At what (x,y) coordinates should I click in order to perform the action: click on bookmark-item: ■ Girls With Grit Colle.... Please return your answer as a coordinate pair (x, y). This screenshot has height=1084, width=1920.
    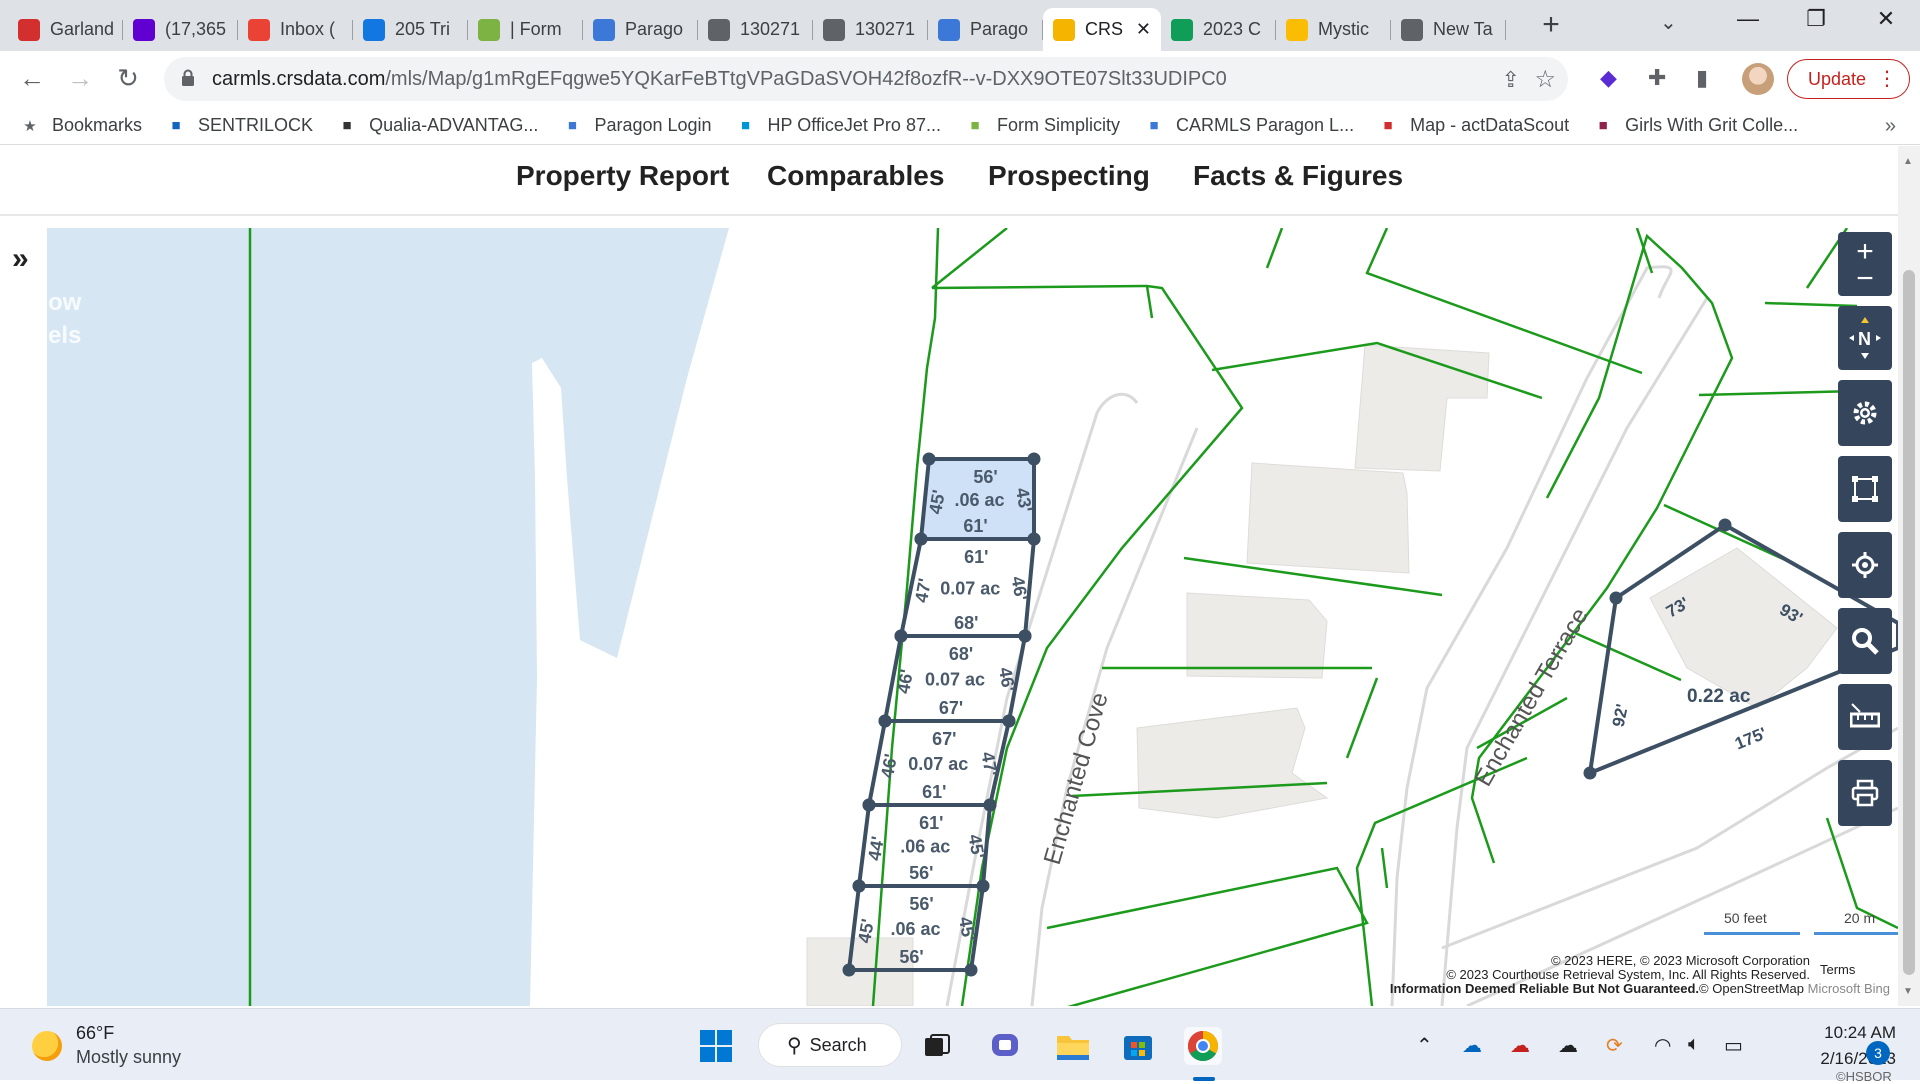
    Looking at the image, I should click on (1696, 125).